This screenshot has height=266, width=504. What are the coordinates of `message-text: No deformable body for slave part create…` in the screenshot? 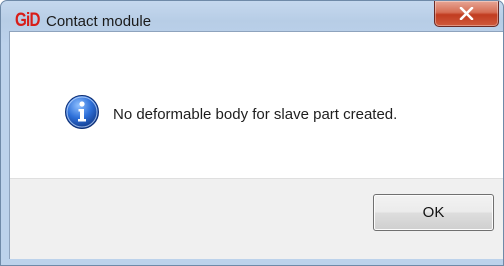 It's located at (255, 114).